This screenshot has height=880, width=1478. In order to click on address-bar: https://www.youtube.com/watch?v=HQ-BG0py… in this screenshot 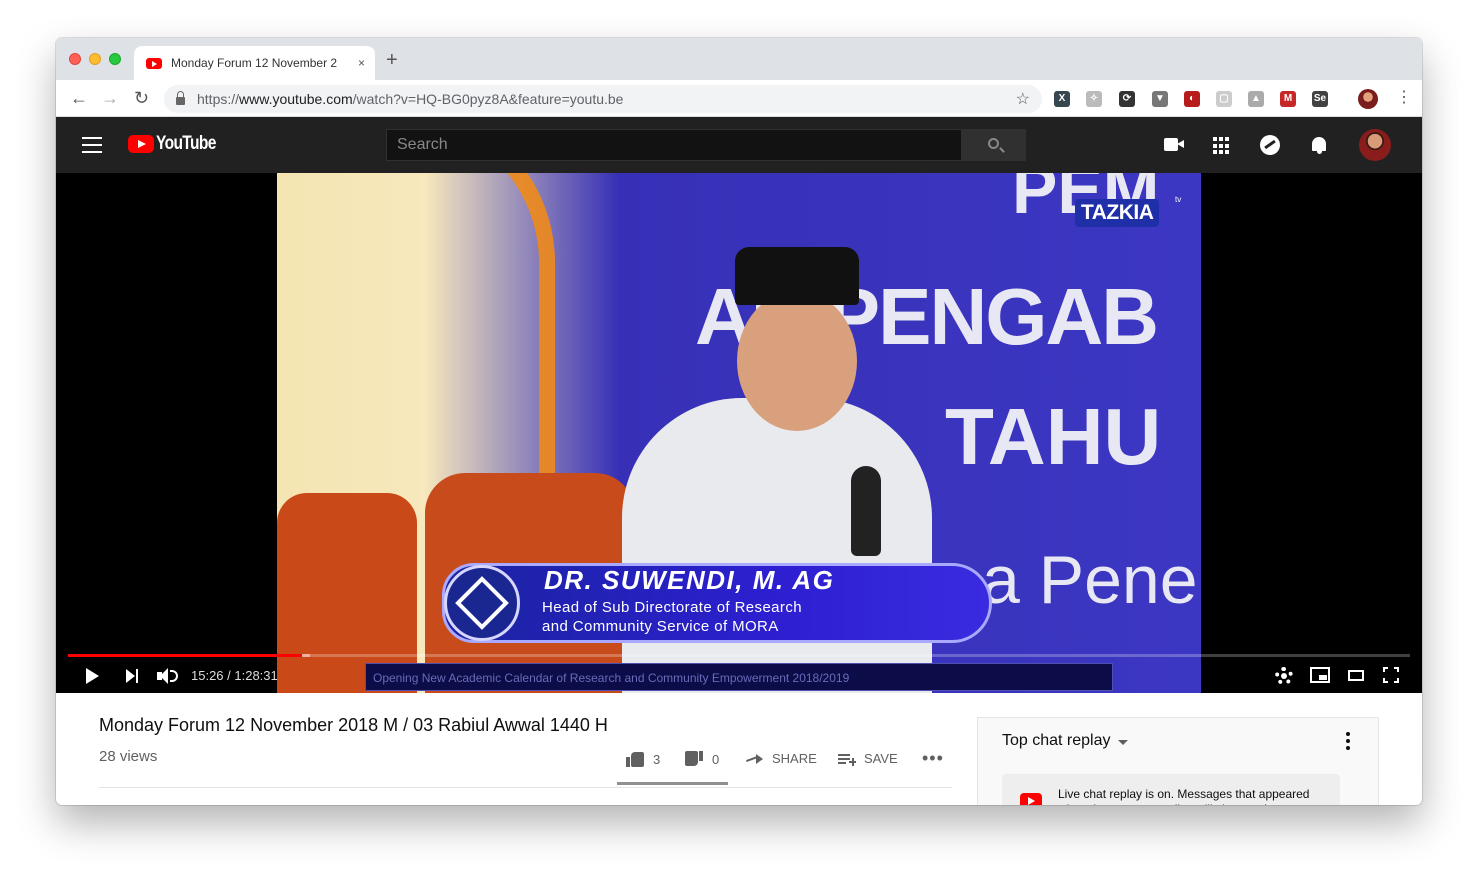, I will do `click(603, 99)`.